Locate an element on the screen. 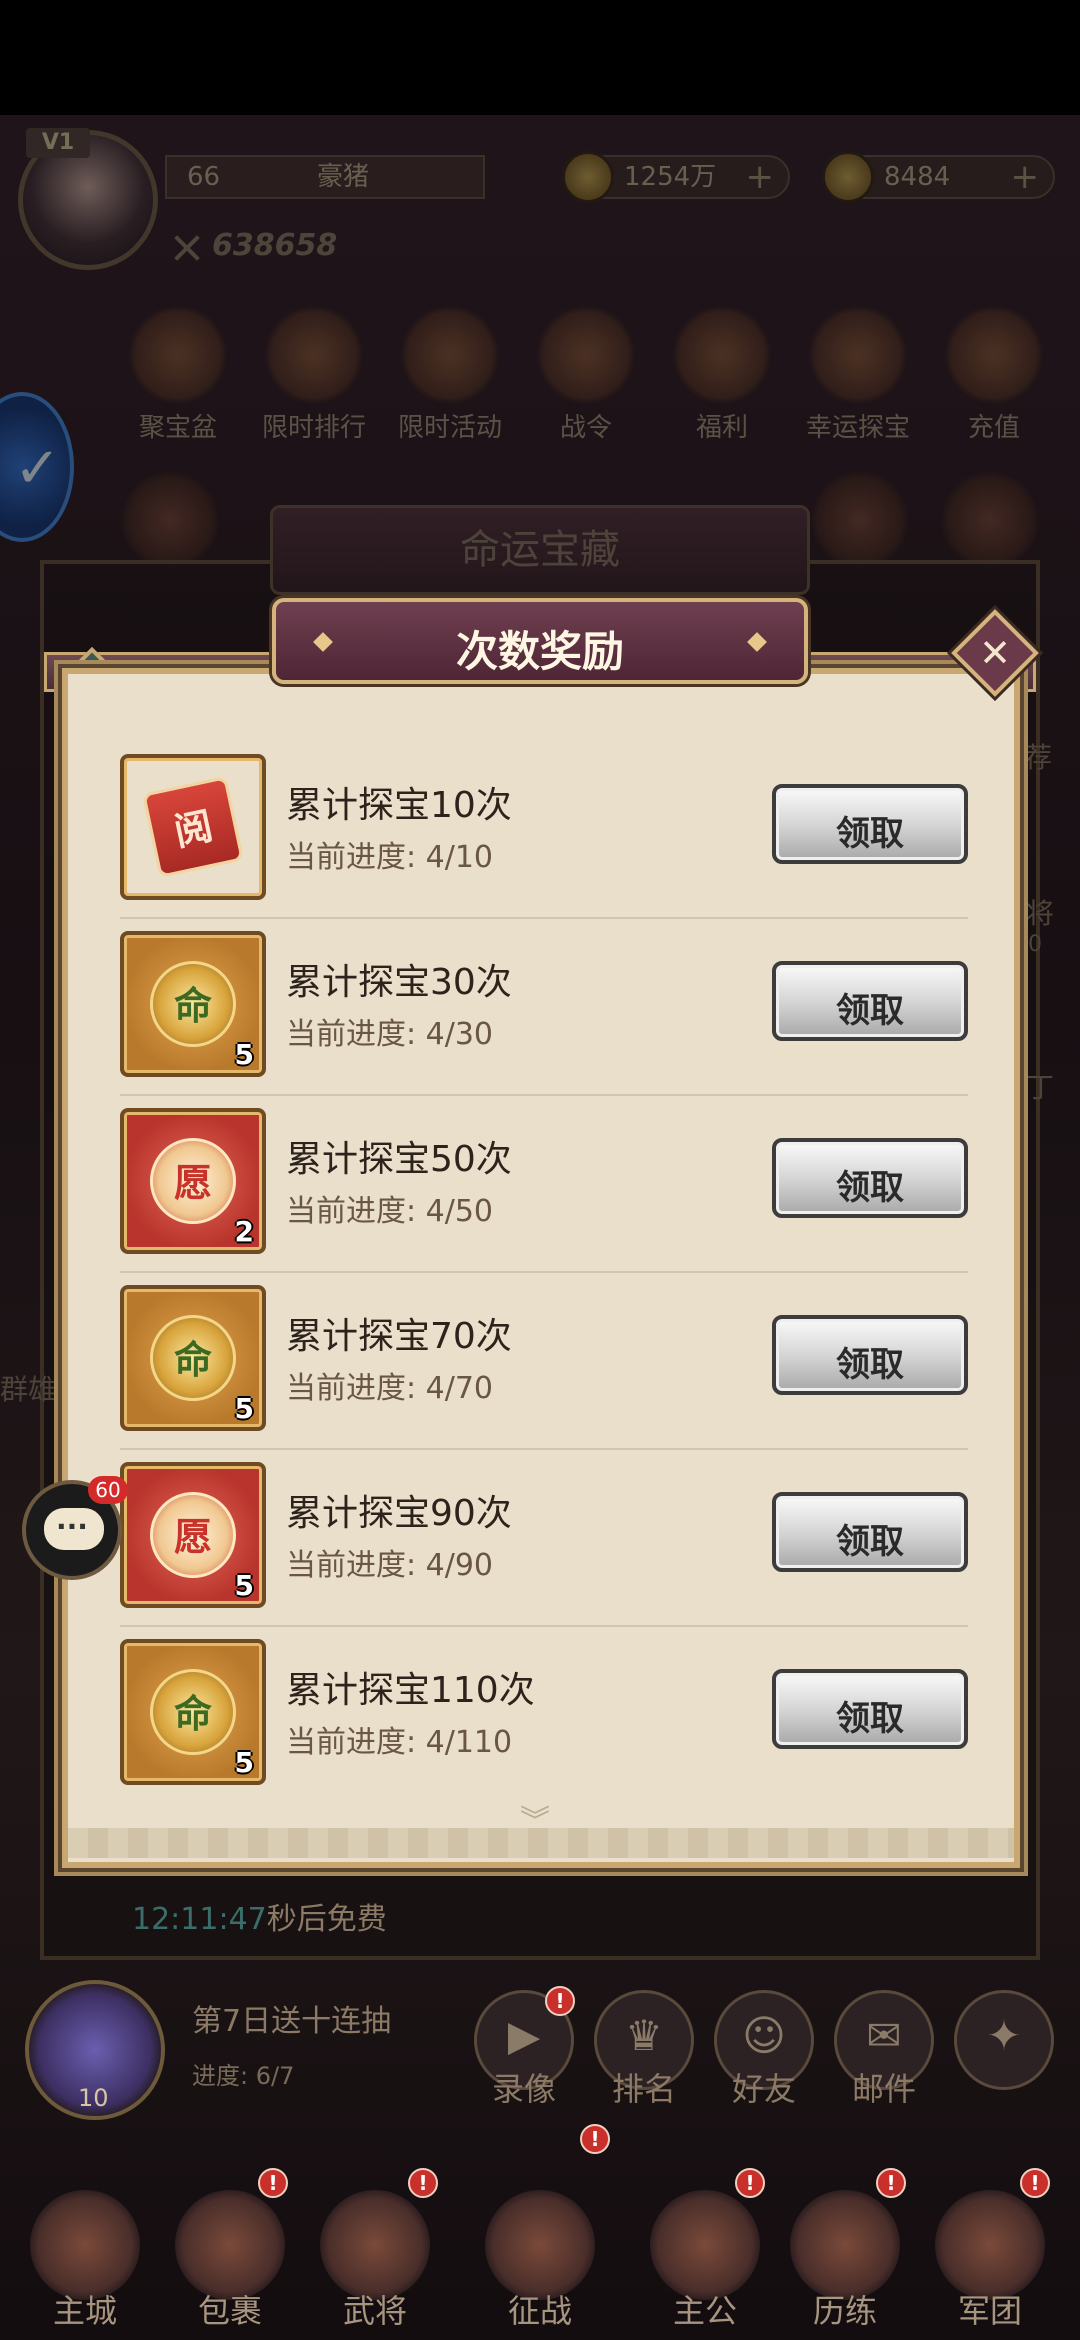 The height and width of the screenshot is (2340, 1080). player-level: 66 is located at coordinates (204, 177).